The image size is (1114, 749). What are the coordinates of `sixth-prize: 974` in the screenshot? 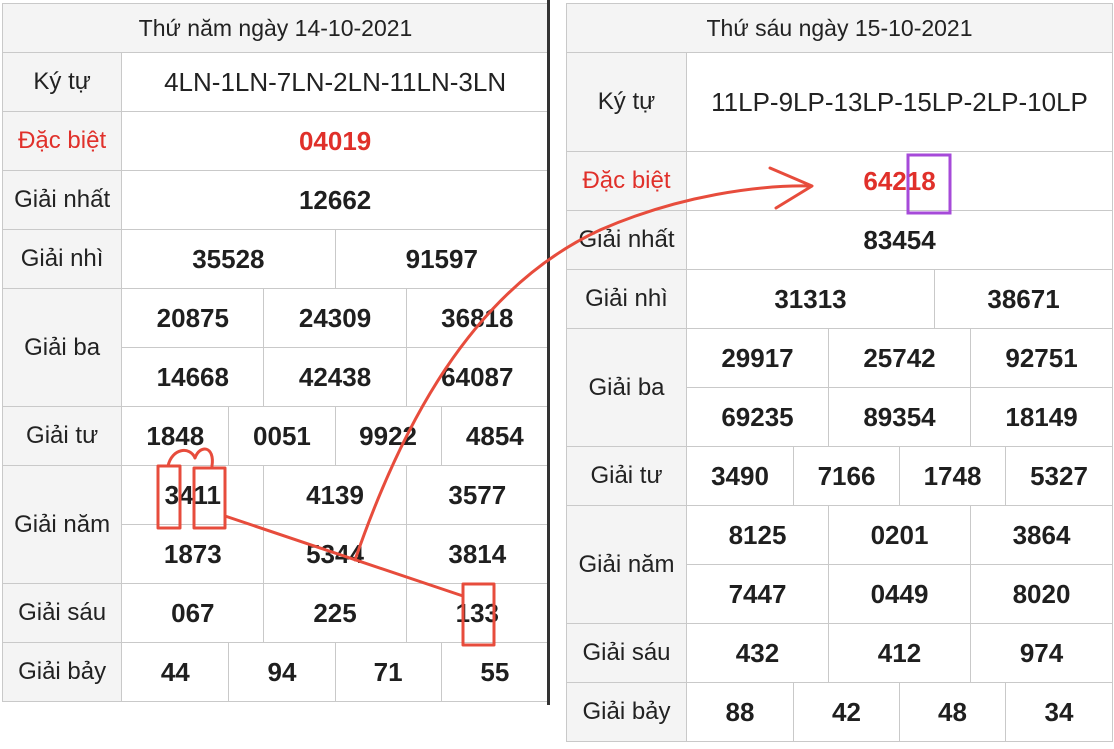 It's located at (1041, 653).